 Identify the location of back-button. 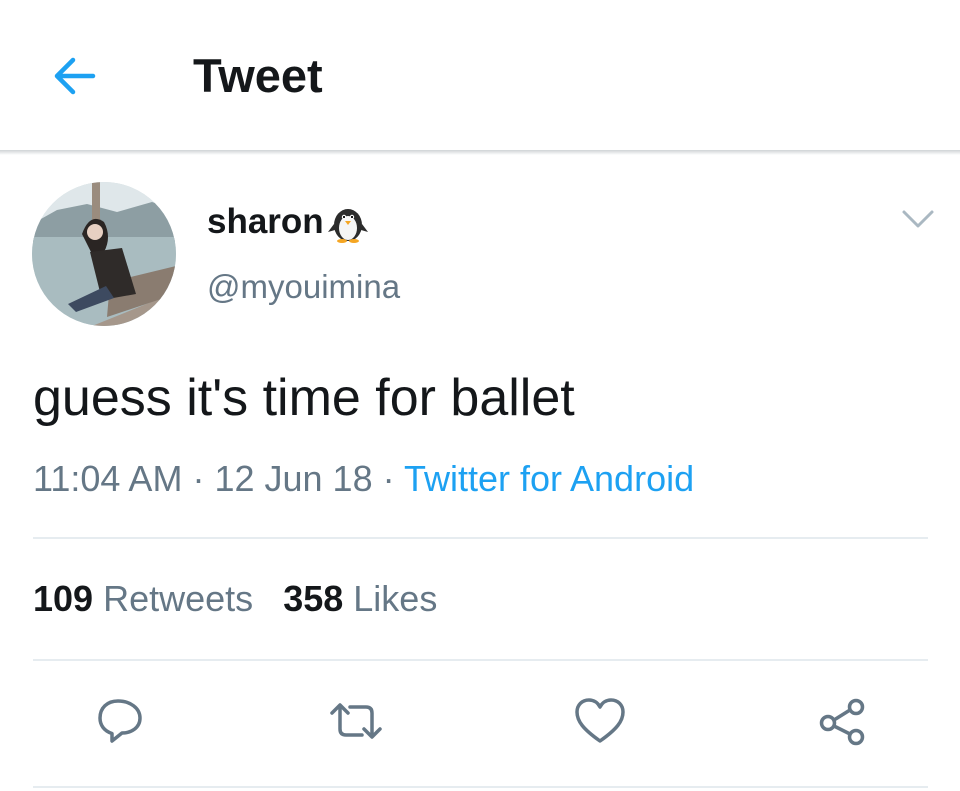
(74, 76).